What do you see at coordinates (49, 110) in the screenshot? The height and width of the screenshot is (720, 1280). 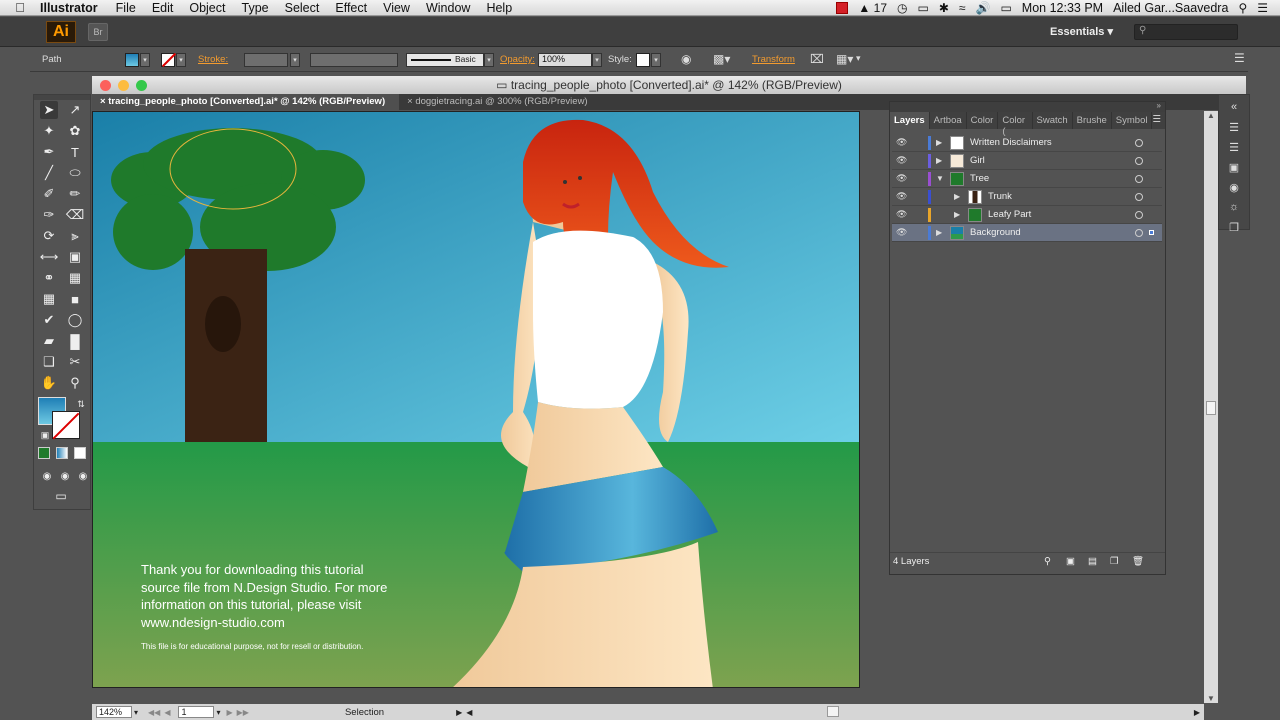 I see `selection-tool-icon: ➤` at bounding box center [49, 110].